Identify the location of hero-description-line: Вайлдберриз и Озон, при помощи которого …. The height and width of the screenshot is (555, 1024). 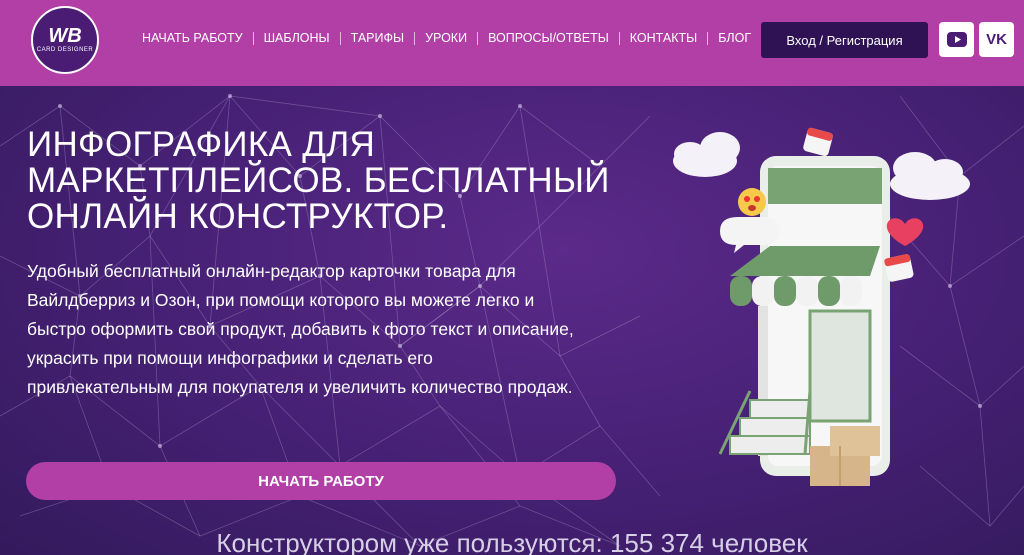
(281, 300).